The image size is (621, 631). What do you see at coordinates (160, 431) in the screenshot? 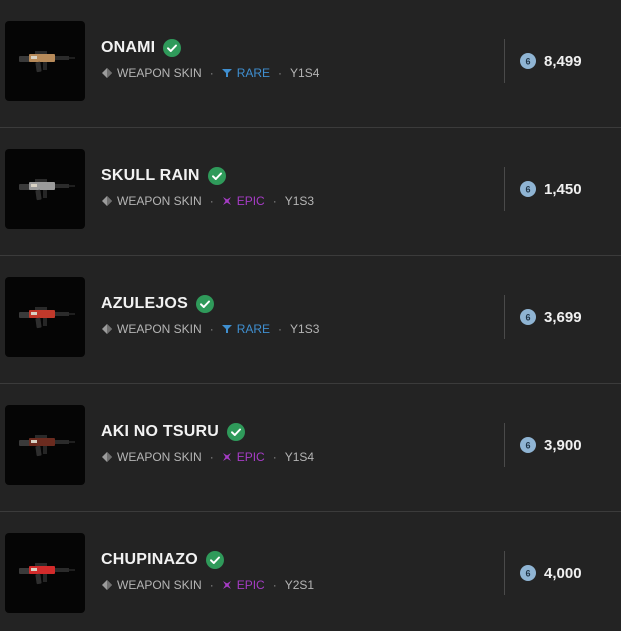
I see `item-name: AKI NO TSURU` at bounding box center [160, 431].